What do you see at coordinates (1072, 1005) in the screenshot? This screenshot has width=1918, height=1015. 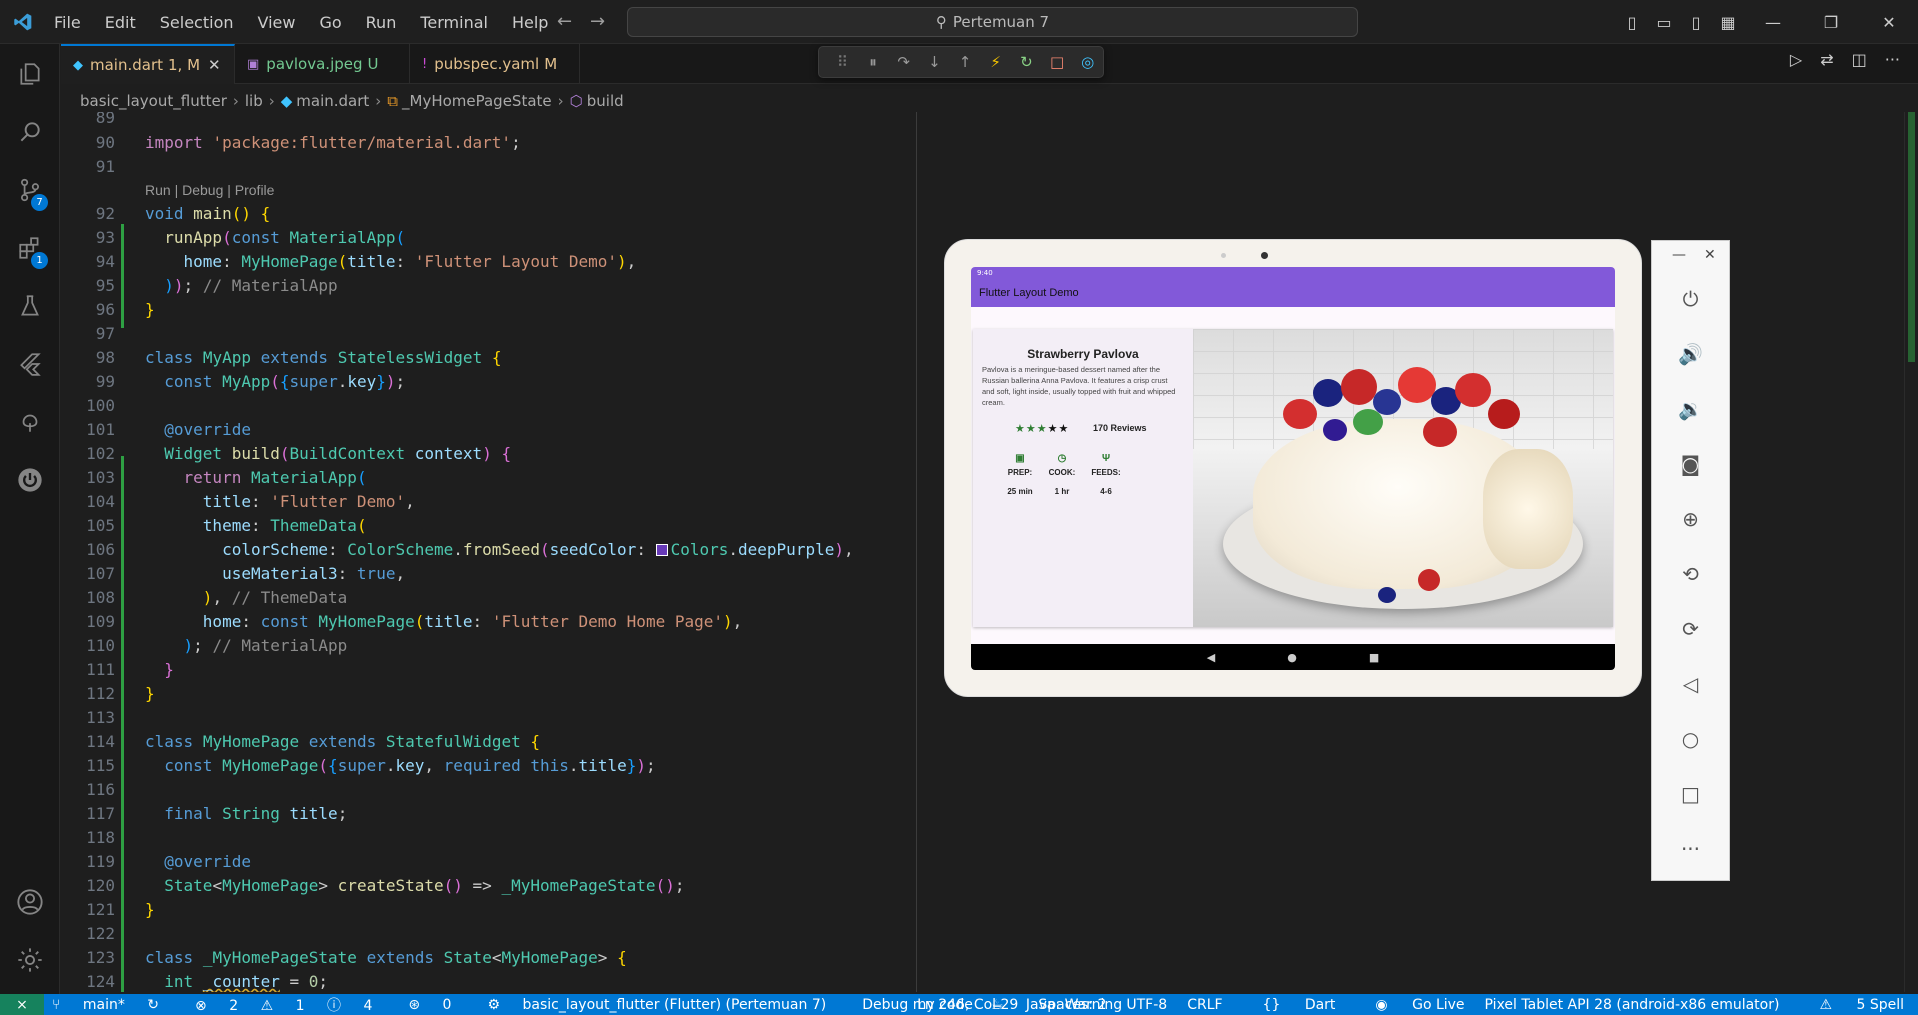 I see `indentation: Spaces: 2` at bounding box center [1072, 1005].